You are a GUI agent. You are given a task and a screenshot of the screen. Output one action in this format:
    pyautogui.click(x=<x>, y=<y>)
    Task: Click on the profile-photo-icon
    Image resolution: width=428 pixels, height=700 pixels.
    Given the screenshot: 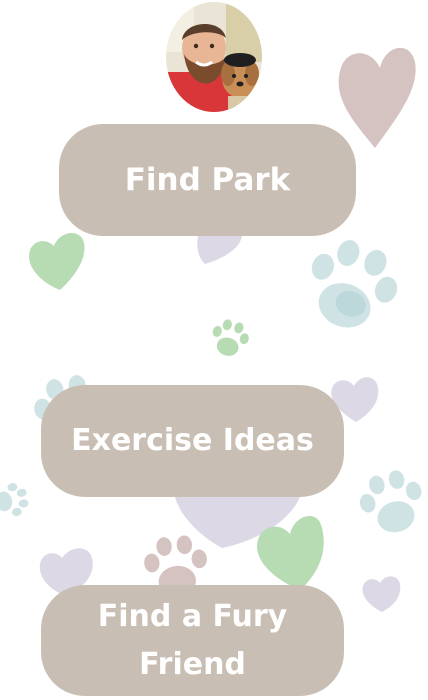 What is the action you would take?
    pyautogui.click(x=214, y=57)
    